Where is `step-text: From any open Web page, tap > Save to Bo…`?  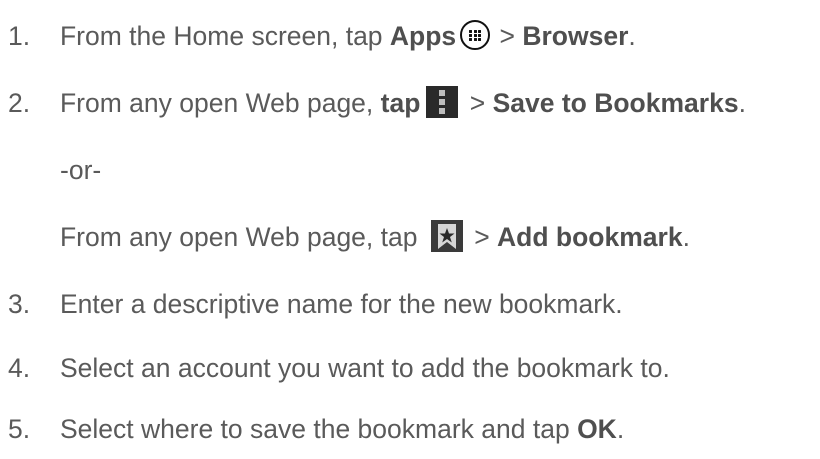
step-text: From any open Web page, tap > Save to Bo… is located at coordinates (403, 103).